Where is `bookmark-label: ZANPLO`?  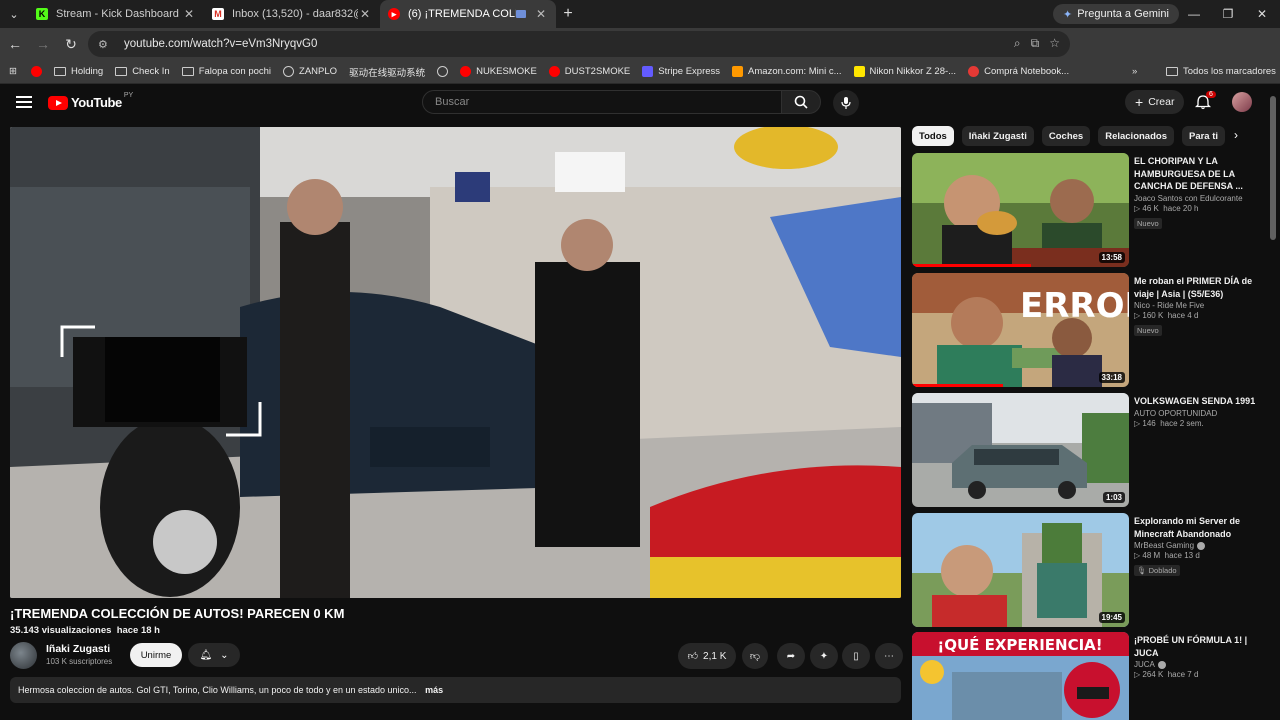 bookmark-label: ZANPLO is located at coordinates (318, 71).